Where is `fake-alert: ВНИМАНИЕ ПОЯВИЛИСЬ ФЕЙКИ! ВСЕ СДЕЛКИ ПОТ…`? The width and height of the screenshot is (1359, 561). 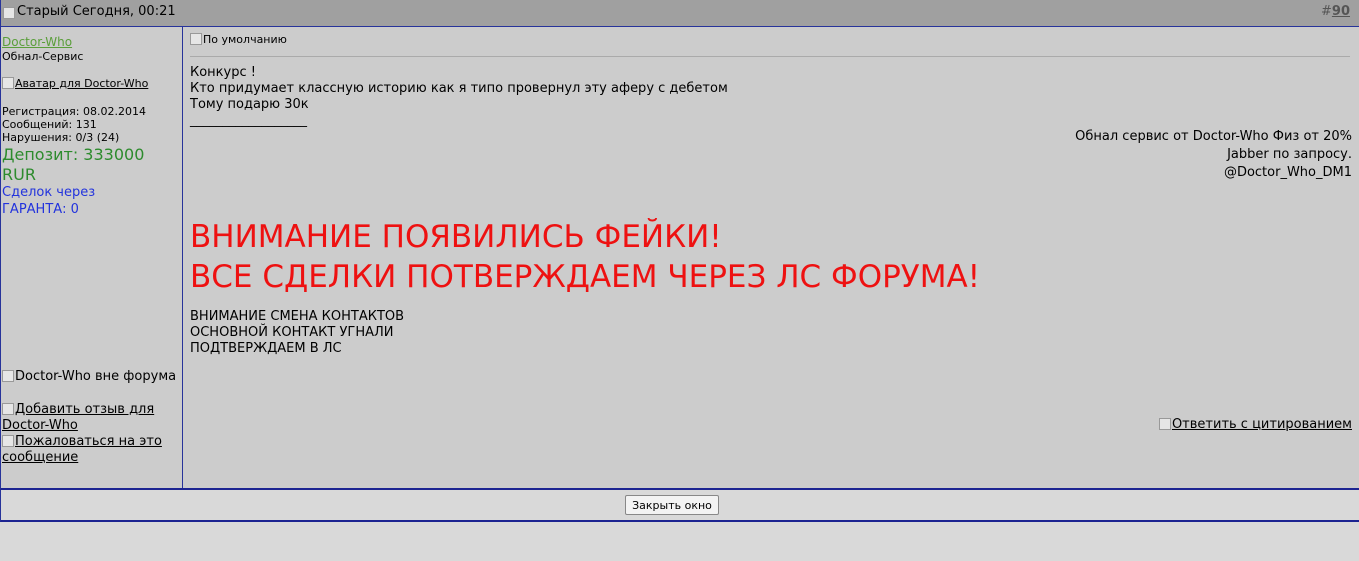 fake-alert: ВНИМАНИЕ ПОЯВИЛИСЬ ФЕЙКИ! ВСЕ СДЕЛКИ ПОТ… is located at coordinates (585, 257).